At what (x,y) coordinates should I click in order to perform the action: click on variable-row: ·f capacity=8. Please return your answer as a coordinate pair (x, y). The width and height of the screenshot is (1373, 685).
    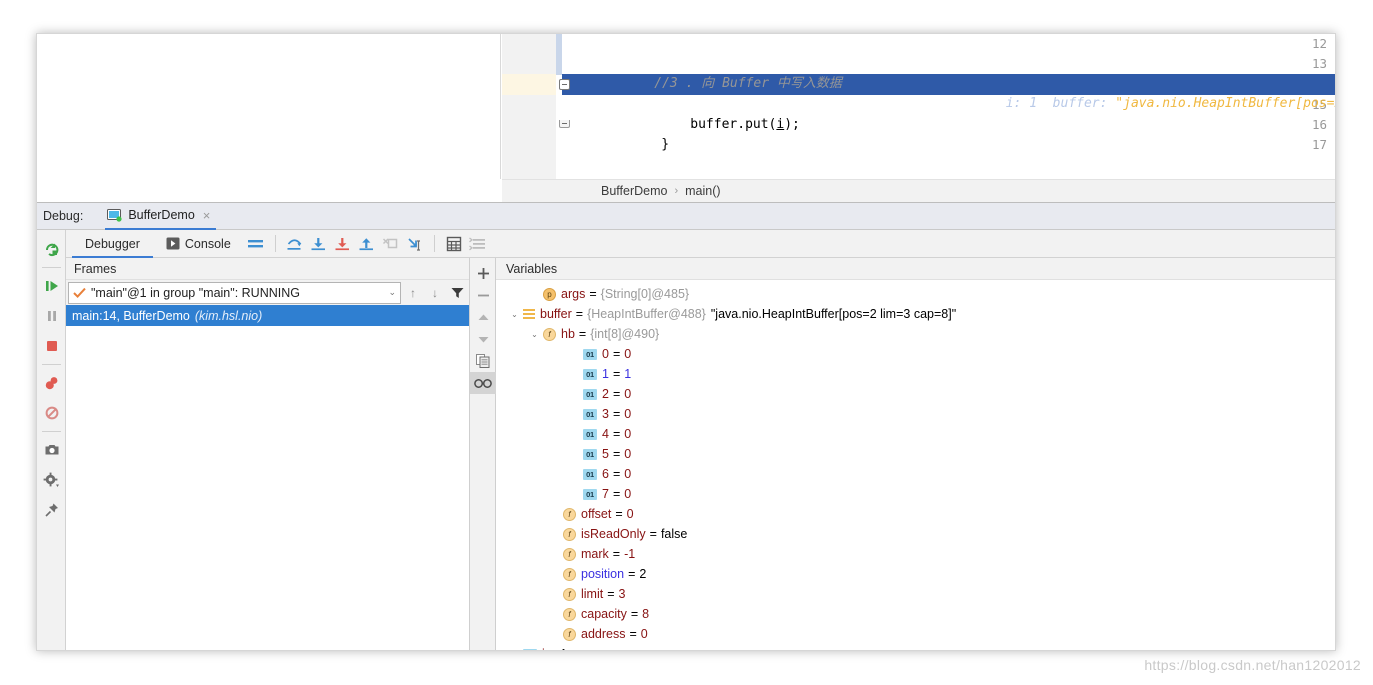
    Looking at the image, I should click on (915, 614).